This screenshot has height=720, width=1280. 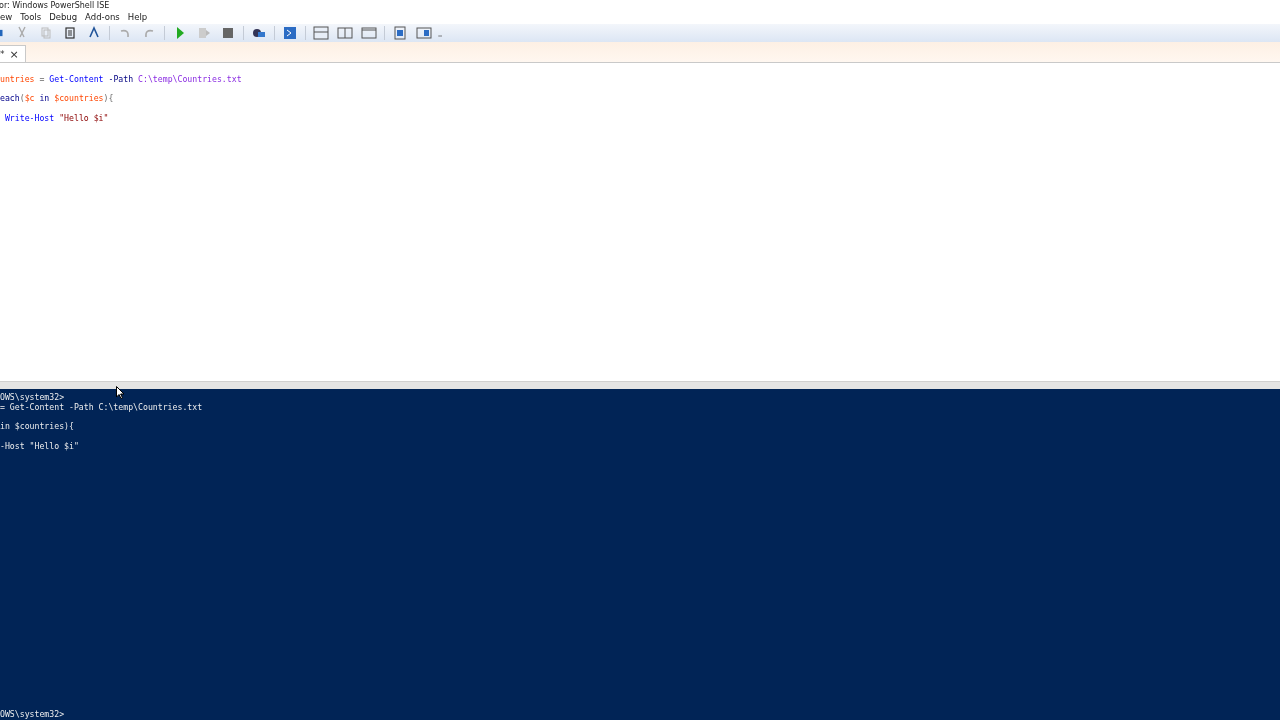 I want to click on console-prompt: OWS\system32>, so click(x=32, y=714).